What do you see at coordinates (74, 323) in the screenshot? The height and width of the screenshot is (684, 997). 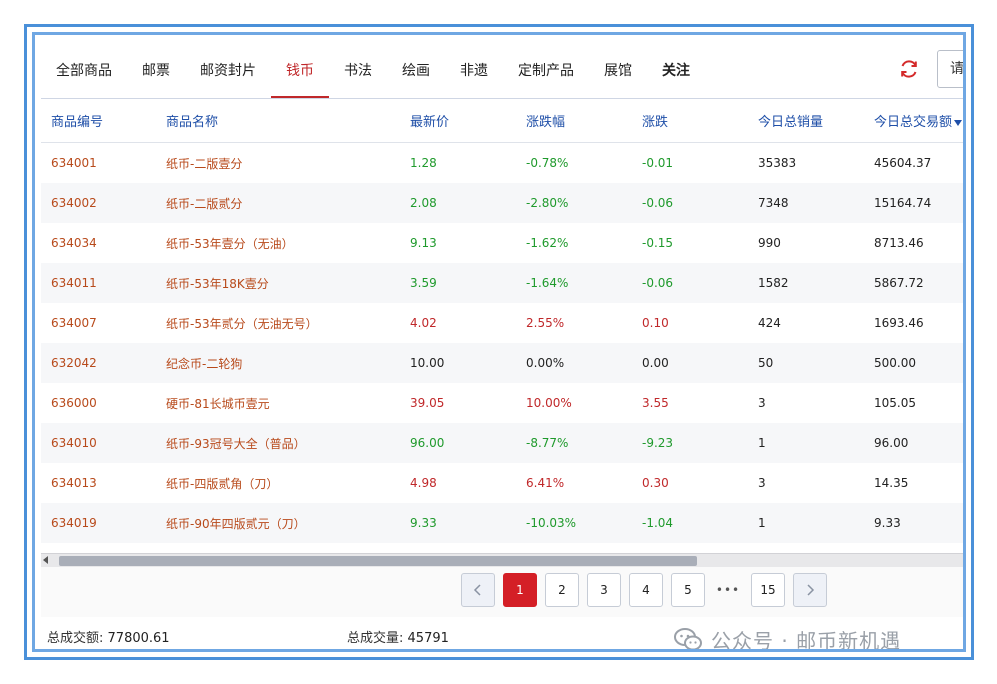 I see `cell-code: 634007` at bounding box center [74, 323].